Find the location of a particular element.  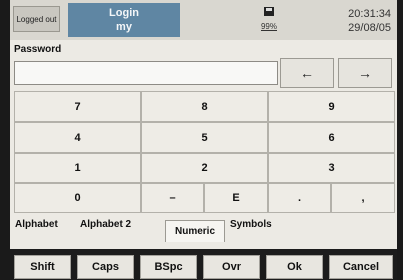

login-user: my is located at coordinates (124, 27).